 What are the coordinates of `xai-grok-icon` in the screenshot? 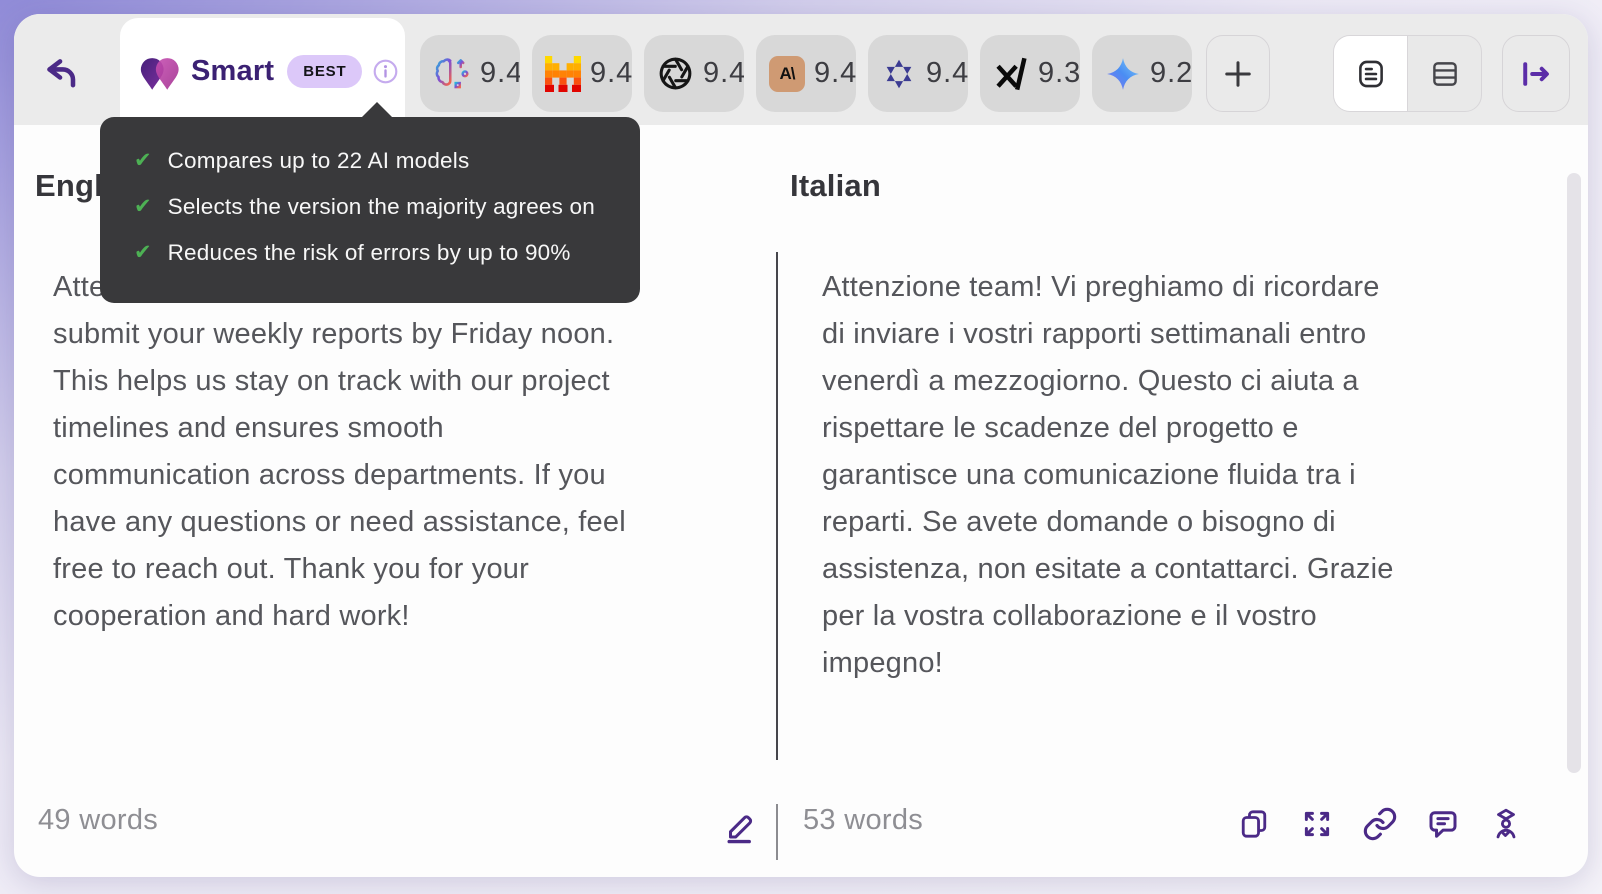 It's located at (1011, 74).